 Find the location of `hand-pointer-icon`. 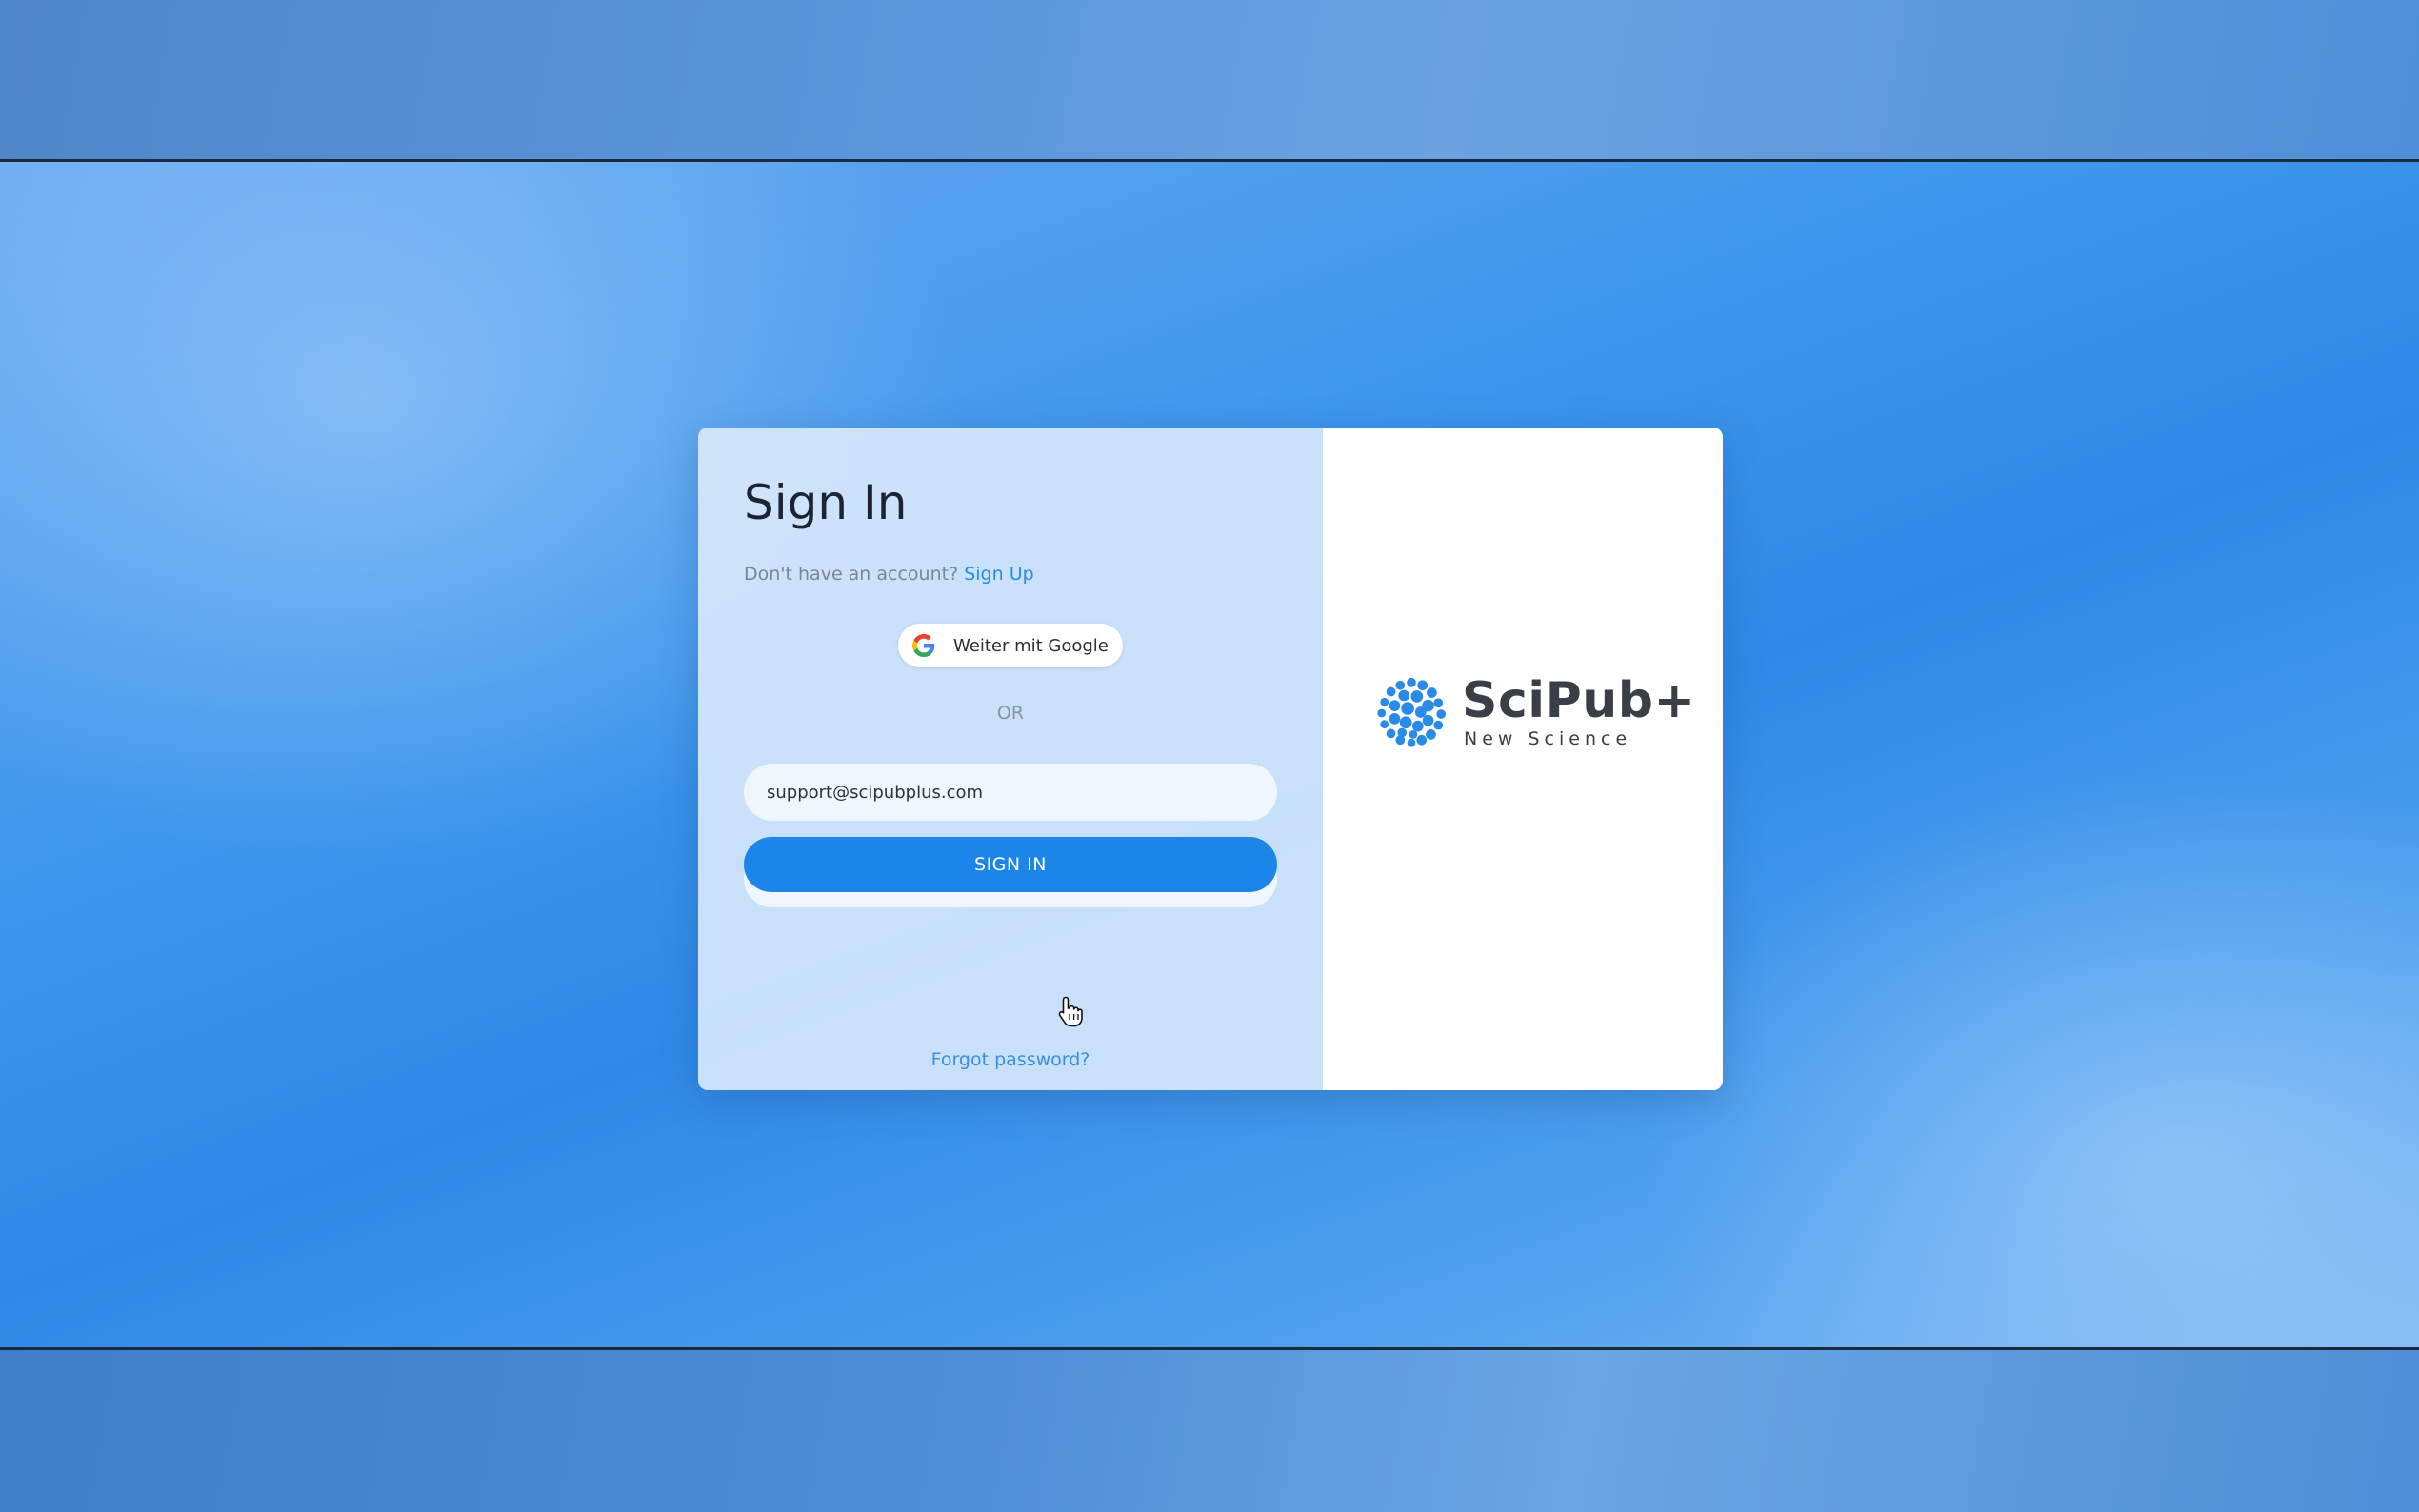

hand-pointer-icon is located at coordinates (1070, 1011).